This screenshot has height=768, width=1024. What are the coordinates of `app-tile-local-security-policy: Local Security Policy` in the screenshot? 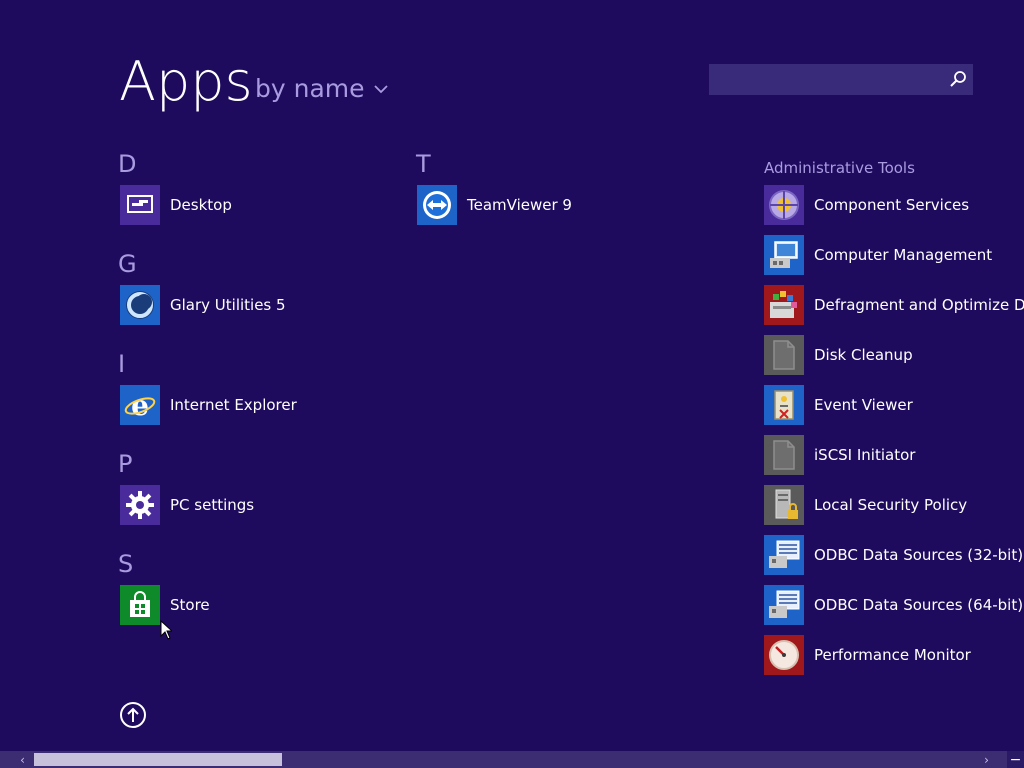 It's located at (865, 505).